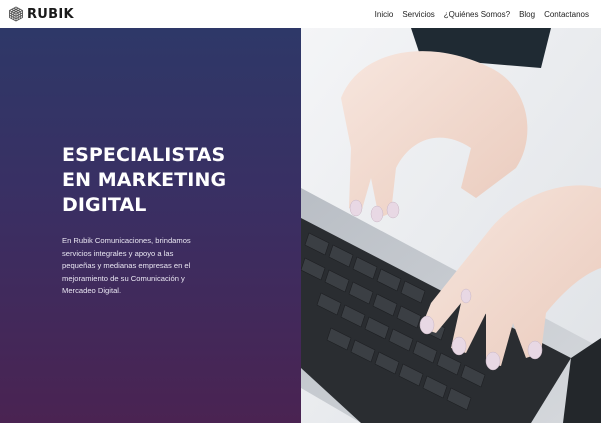  What do you see at coordinates (384, 14) in the screenshot?
I see `nav-item-inicio: Inicio` at bounding box center [384, 14].